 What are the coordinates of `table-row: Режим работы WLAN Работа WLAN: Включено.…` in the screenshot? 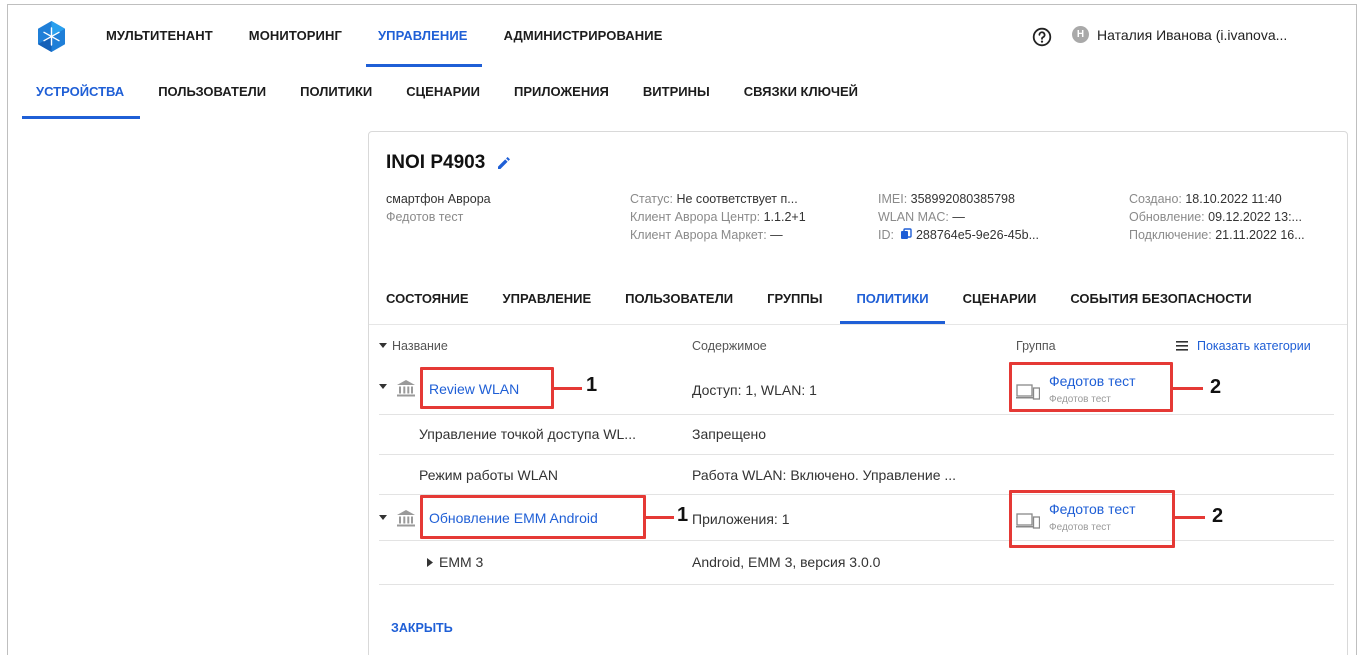 It's located at (856, 475).